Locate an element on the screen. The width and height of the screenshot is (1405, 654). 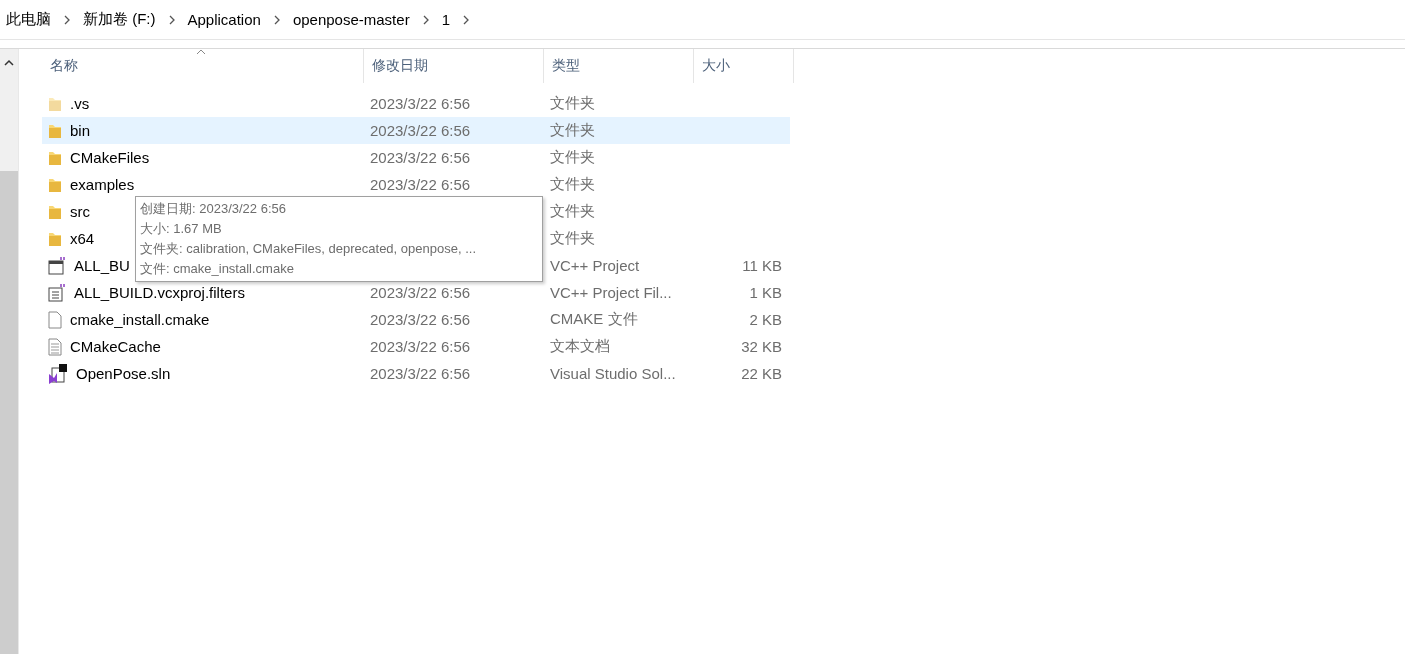
tooltip-line: 创建日期: 2023/3/22 6:56 is located at coordinates (213, 209).